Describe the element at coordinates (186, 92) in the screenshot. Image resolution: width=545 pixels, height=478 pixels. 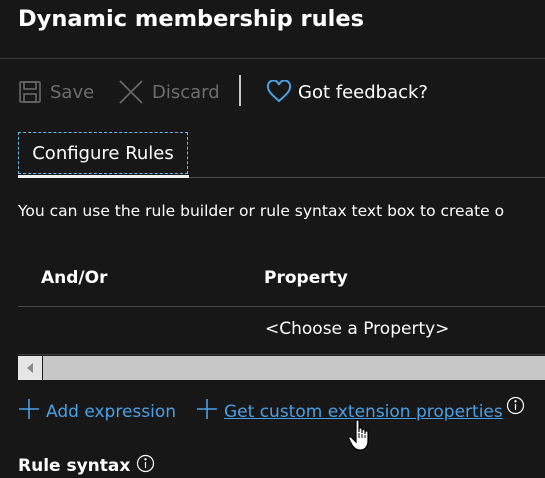
I see `discard-label: Discard` at that location.